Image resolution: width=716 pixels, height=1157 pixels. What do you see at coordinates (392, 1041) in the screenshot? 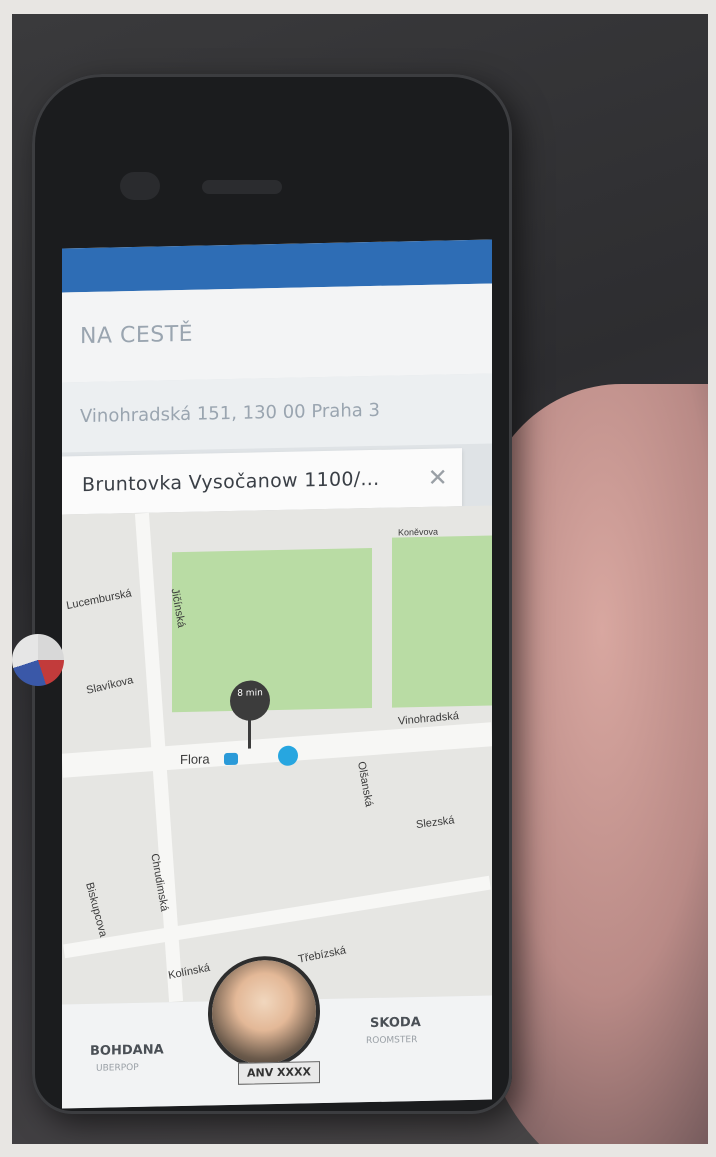
I see `car-subtitle: ROOMSTER` at bounding box center [392, 1041].